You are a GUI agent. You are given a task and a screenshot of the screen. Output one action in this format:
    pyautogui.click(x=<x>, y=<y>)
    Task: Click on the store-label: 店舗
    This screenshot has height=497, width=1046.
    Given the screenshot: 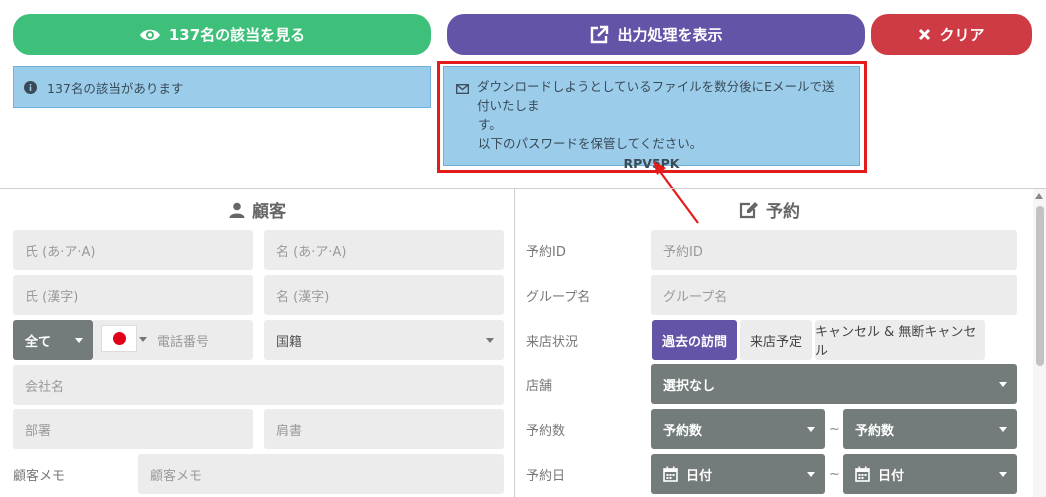 What is the action you would take?
    pyautogui.click(x=539, y=386)
    